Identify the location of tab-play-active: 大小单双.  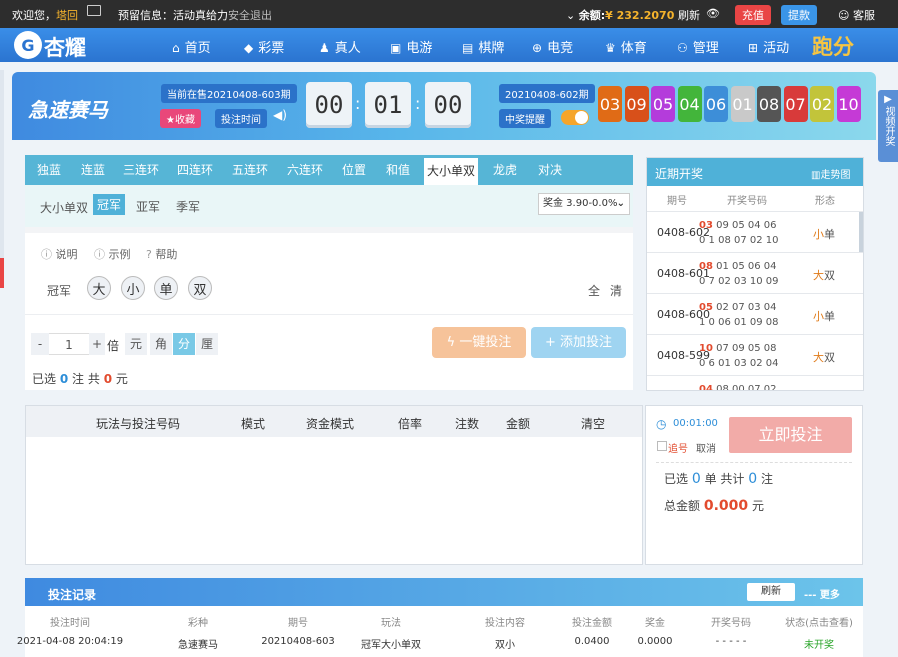
(451, 171).